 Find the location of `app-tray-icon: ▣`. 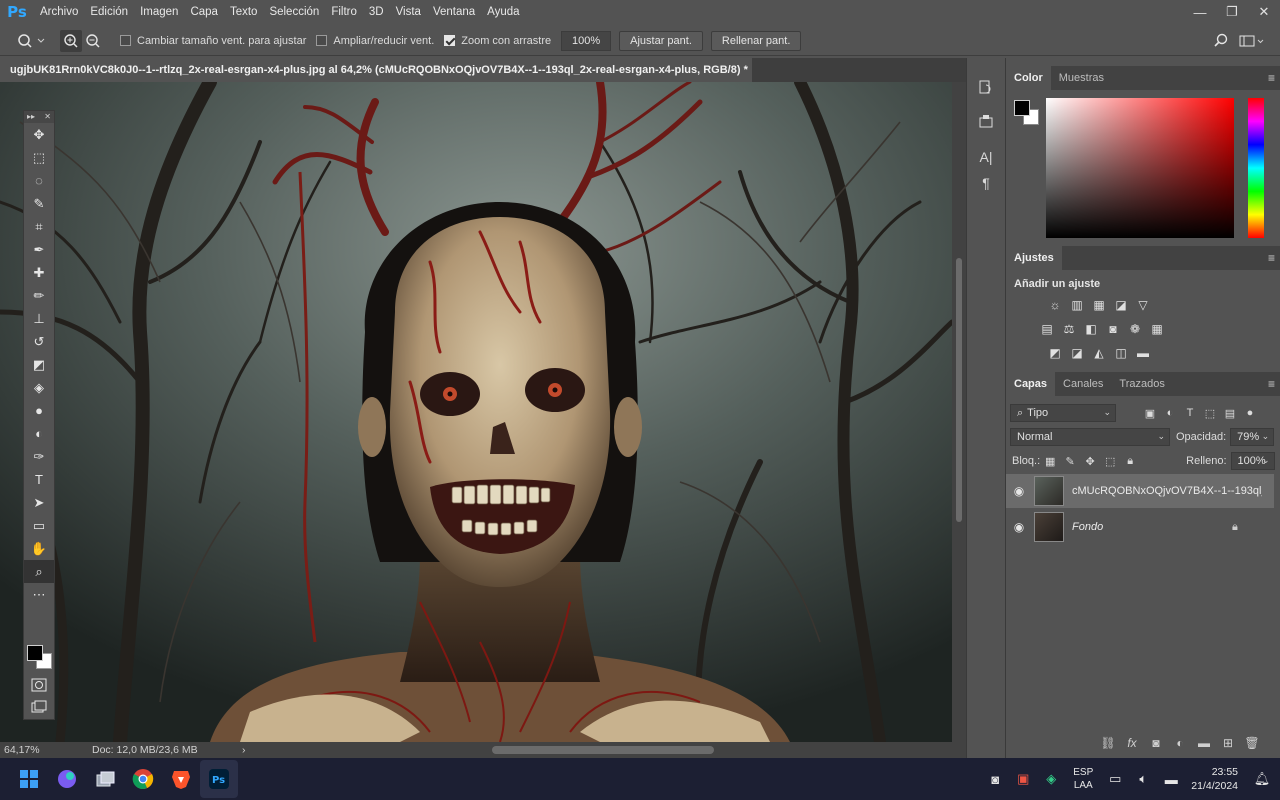

app-tray-icon: ▣ is located at coordinates (1023, 779).